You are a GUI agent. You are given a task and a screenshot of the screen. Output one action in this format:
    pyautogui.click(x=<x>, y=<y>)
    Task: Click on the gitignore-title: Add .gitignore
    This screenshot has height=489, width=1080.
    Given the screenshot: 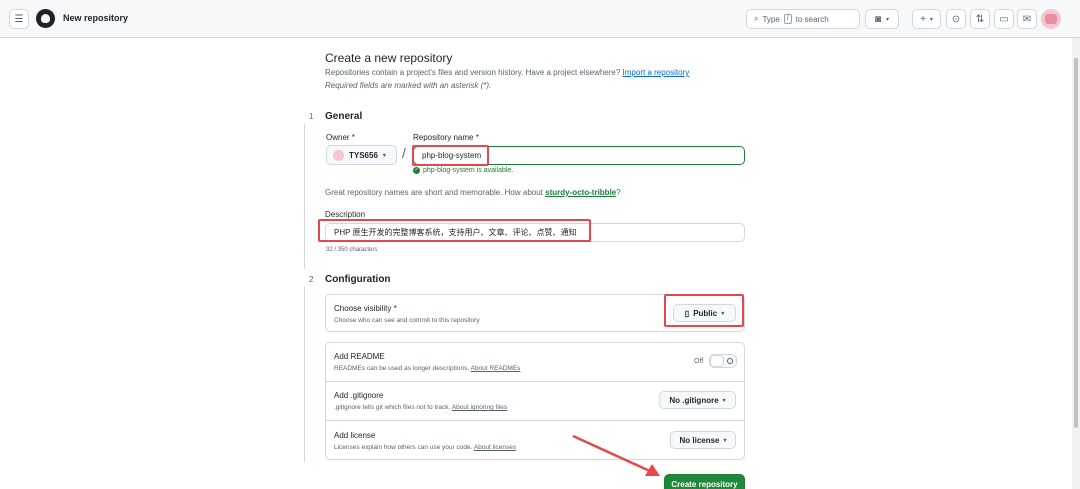 What is the action you would take?
    pyautogui.click(x=359, y=395)
    